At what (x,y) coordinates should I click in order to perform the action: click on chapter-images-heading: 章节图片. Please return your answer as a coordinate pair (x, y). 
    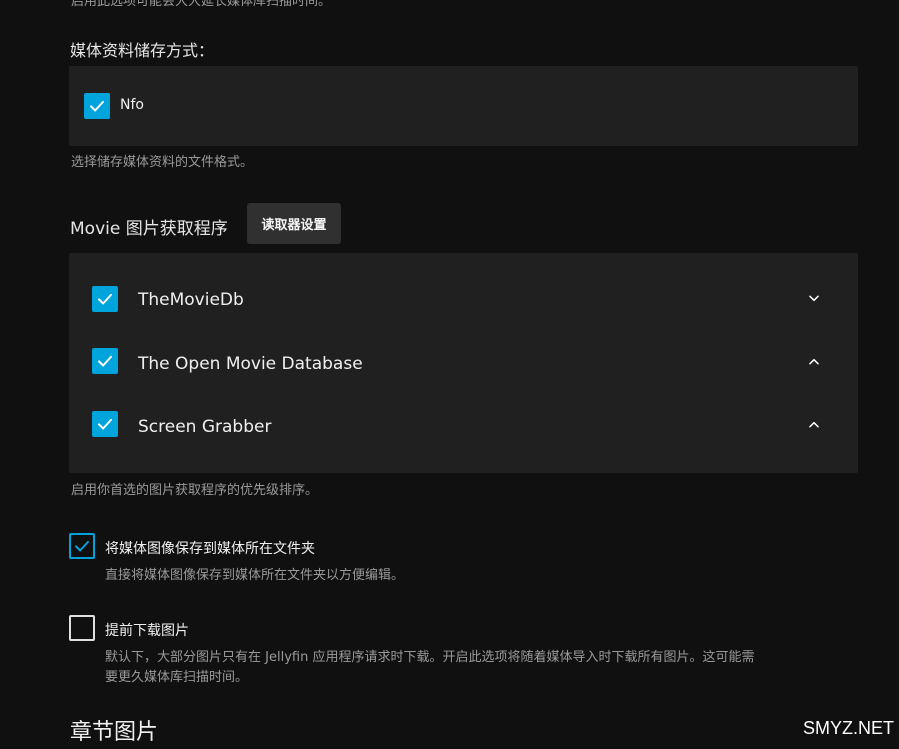
    Looking at the image, I should click on (114, 732).